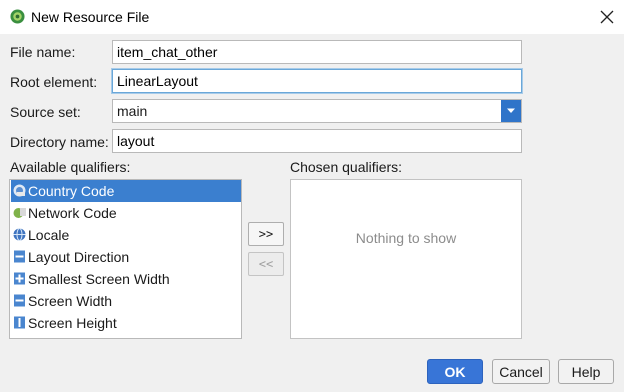  Describe the element at coordinates (19, 256) in the screenshot. I see `layout-direction-icon` at that location.